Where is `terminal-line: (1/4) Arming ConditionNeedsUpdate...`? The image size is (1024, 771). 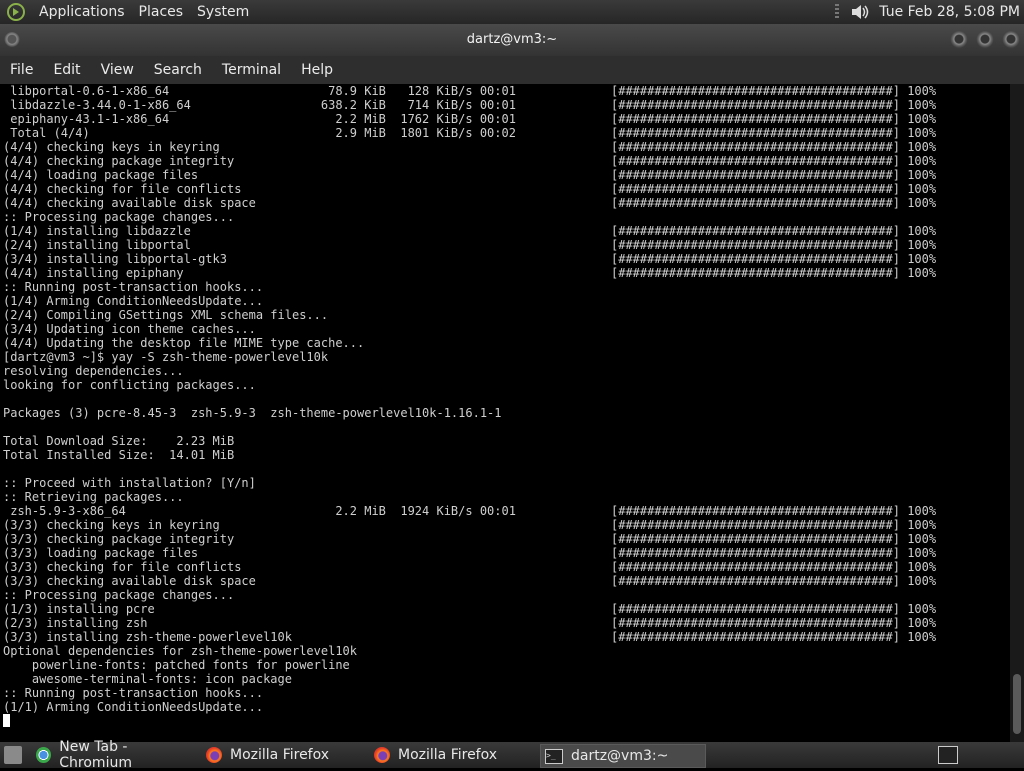
terminal-line: (1/4) Arming ConditionNeedsUpdate... is located at coordinates (133, 301).